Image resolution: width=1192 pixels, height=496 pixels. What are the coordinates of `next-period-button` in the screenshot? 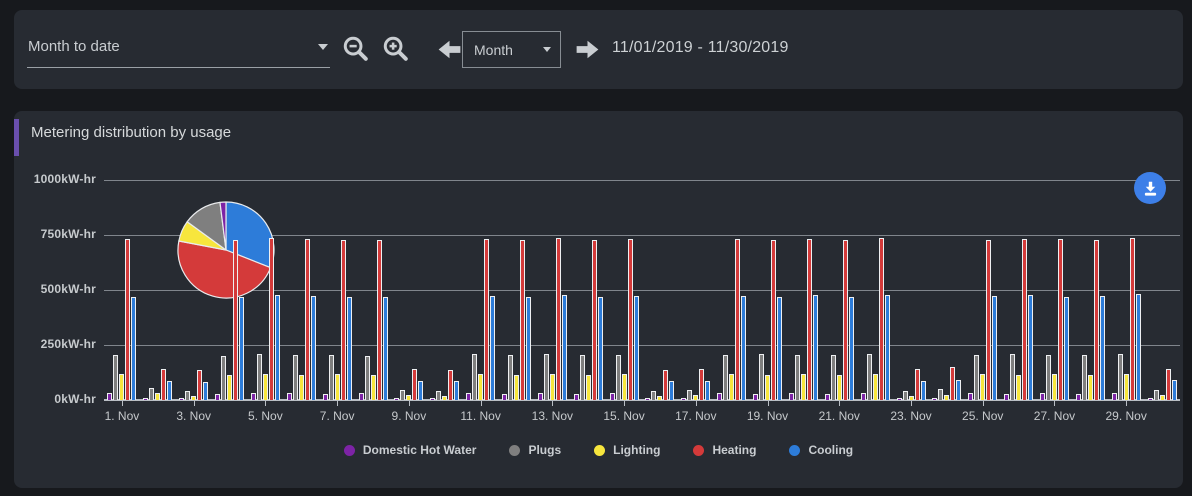 It's located at (587, 49).